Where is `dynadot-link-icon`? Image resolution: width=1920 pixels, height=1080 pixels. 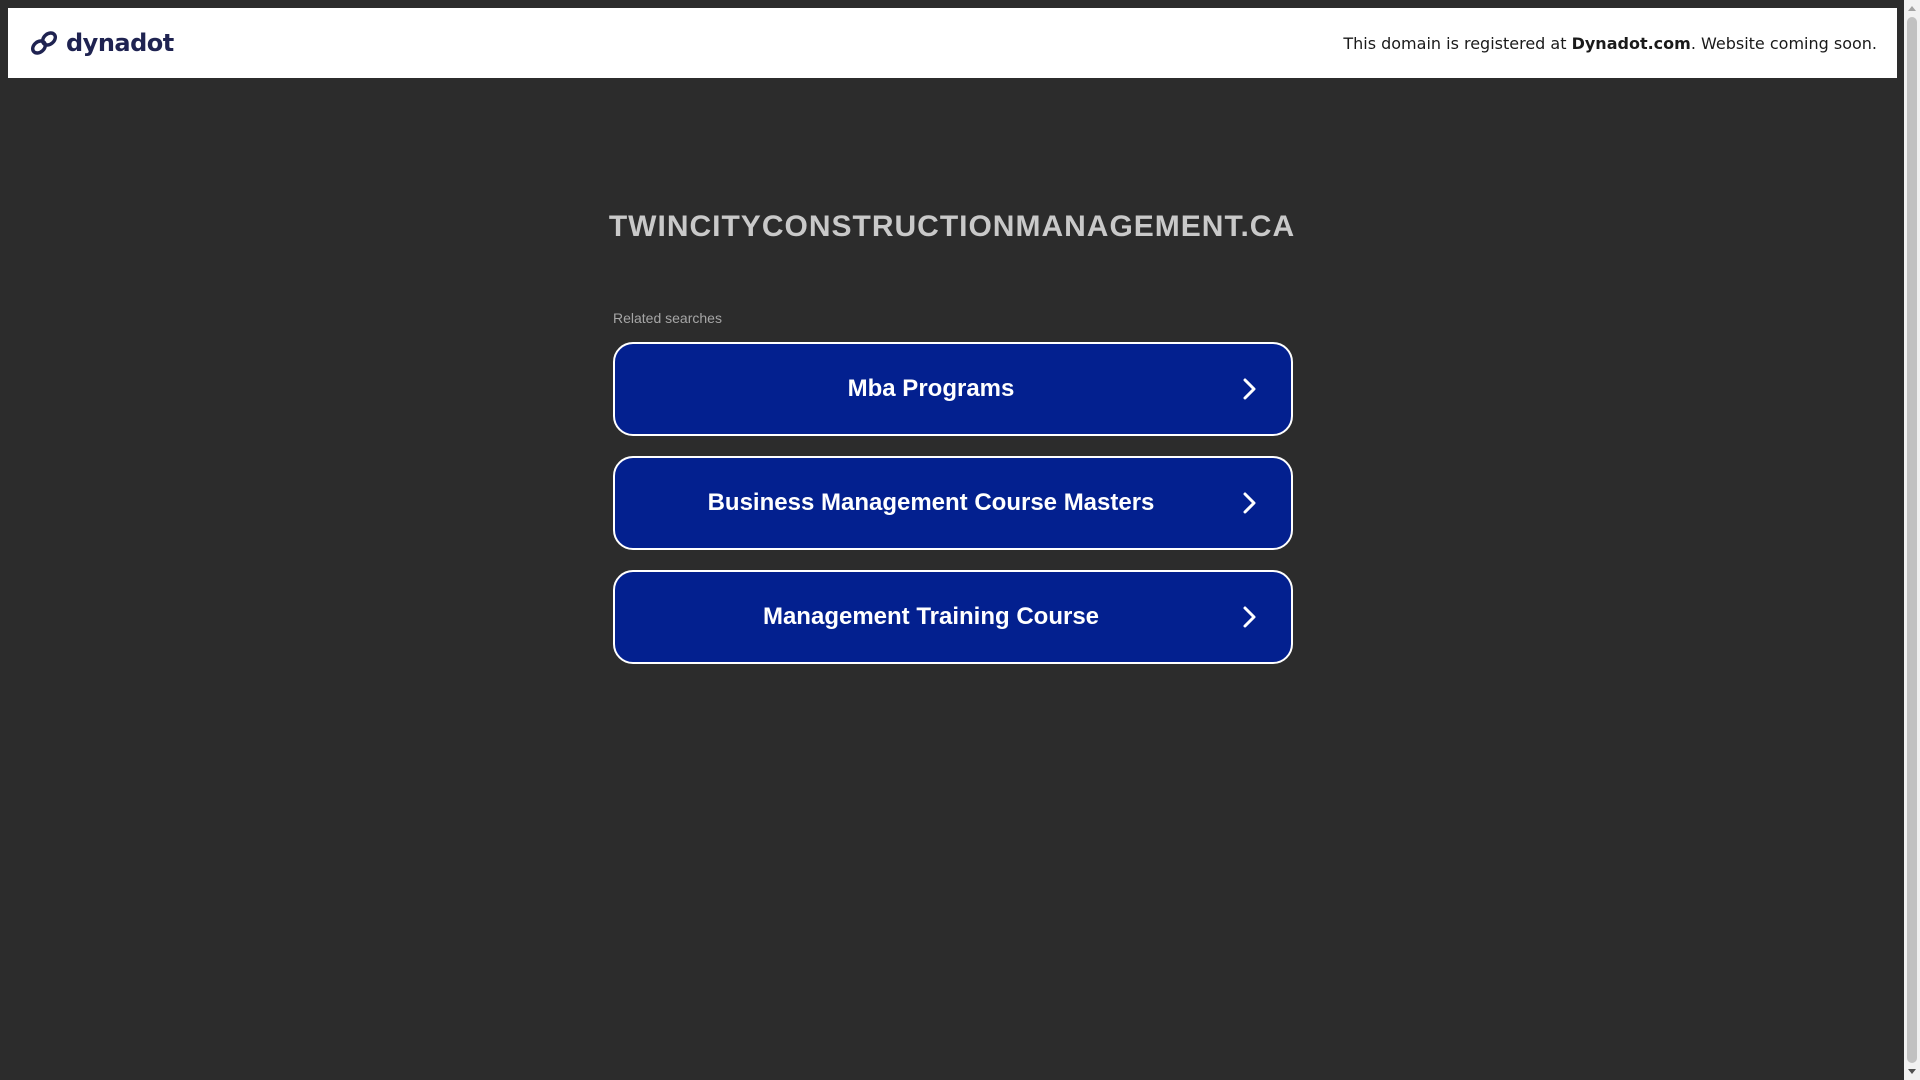 dynadot-link-icon is located at coordinates (44, 43).